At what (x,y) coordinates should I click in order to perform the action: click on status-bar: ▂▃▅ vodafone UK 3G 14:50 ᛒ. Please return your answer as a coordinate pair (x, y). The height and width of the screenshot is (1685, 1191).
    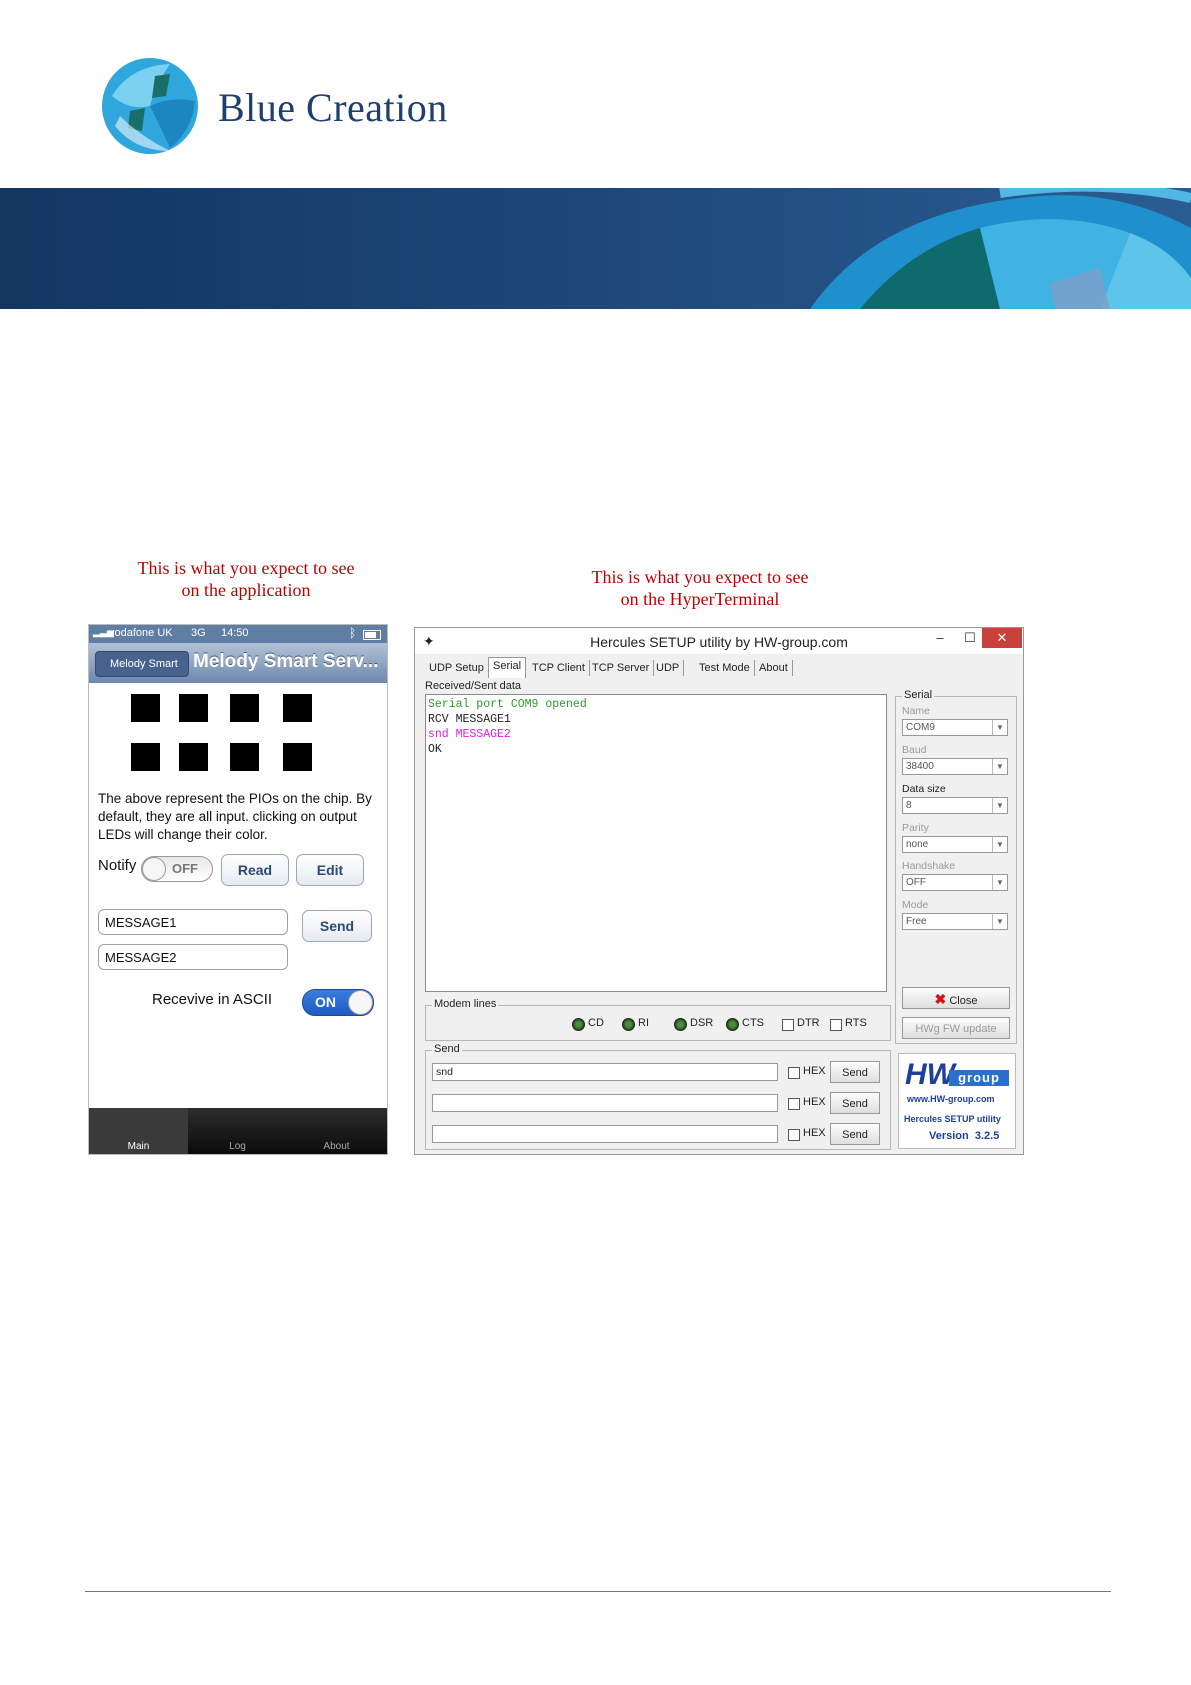
    Looking at the image, I should click on (238, 634).